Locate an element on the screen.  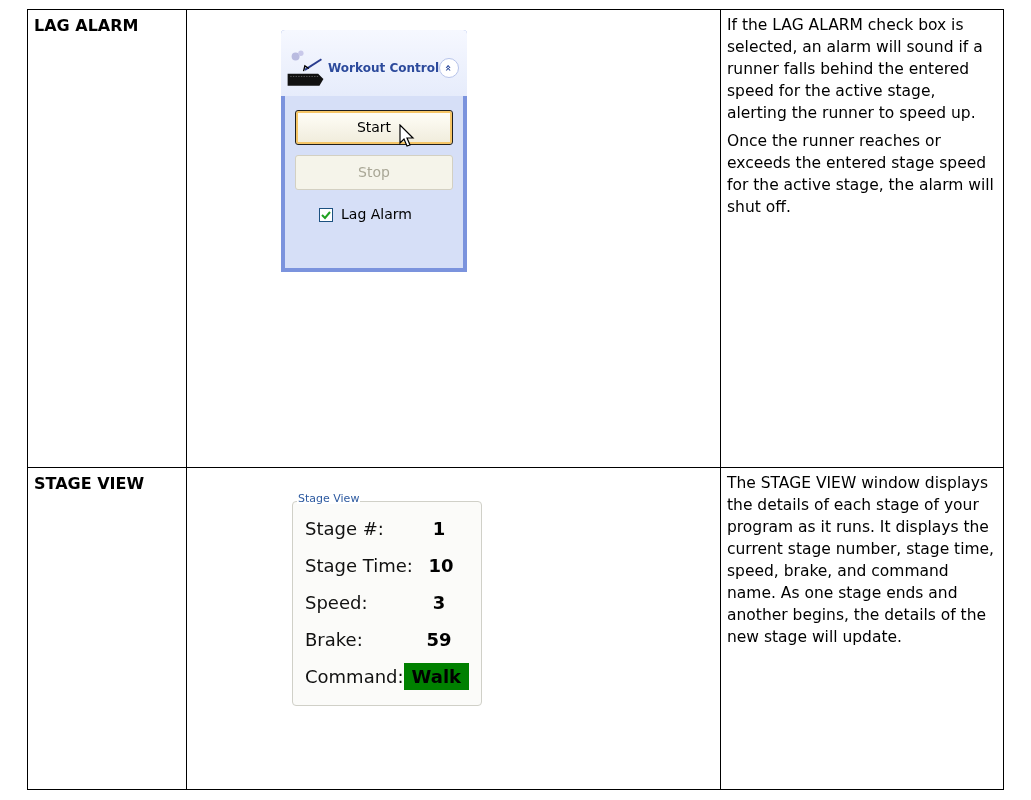
field-value: 59 is located at coordinates (439, 640).